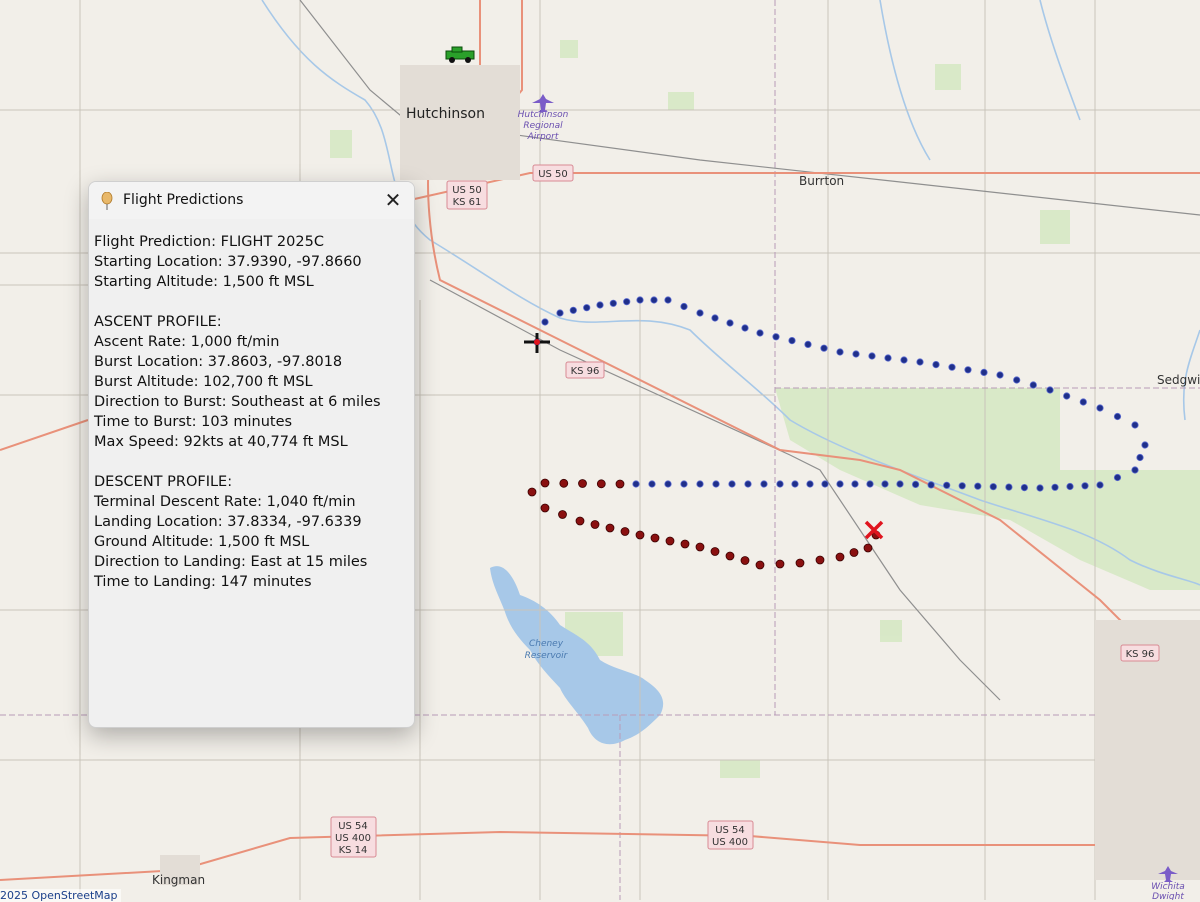  I want to click on close-icon: ✕, so click(393, 200).